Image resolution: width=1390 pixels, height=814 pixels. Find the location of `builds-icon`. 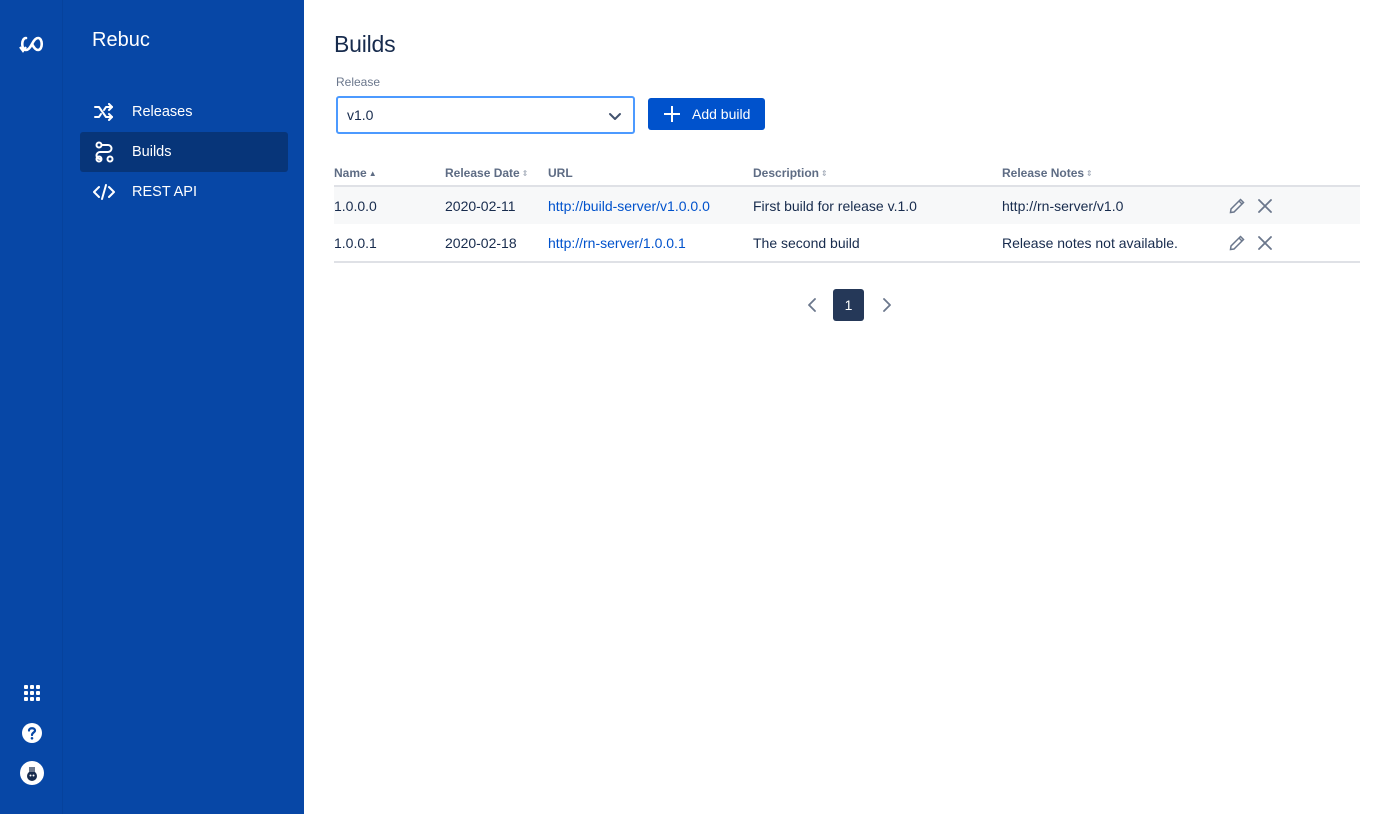

builds-icon is located at coordinates (104, 152).